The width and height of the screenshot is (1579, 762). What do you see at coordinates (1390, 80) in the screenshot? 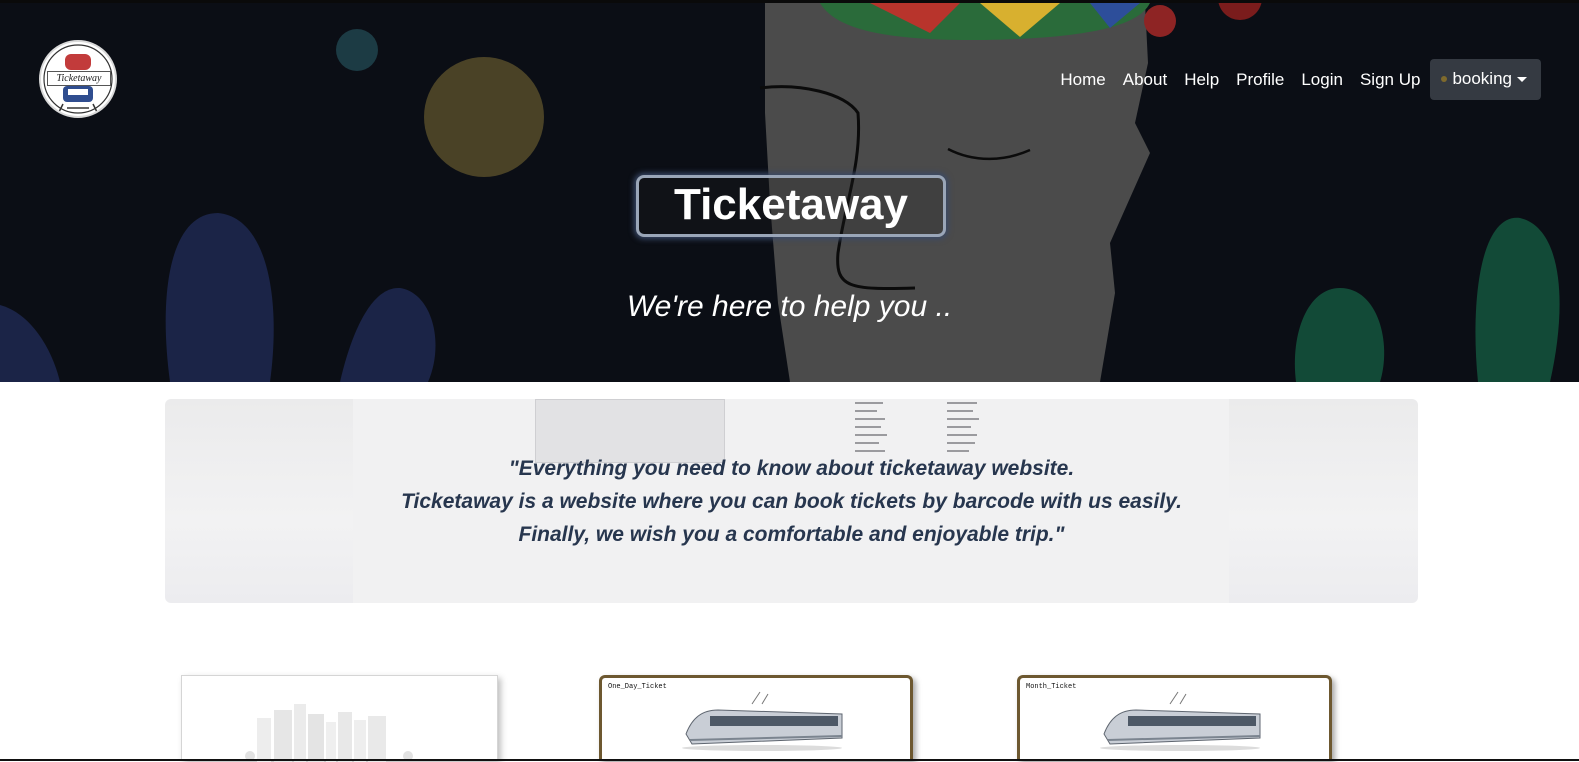
I see `nav-signup-link: Sign Up` at bounding box center [1390, 80].